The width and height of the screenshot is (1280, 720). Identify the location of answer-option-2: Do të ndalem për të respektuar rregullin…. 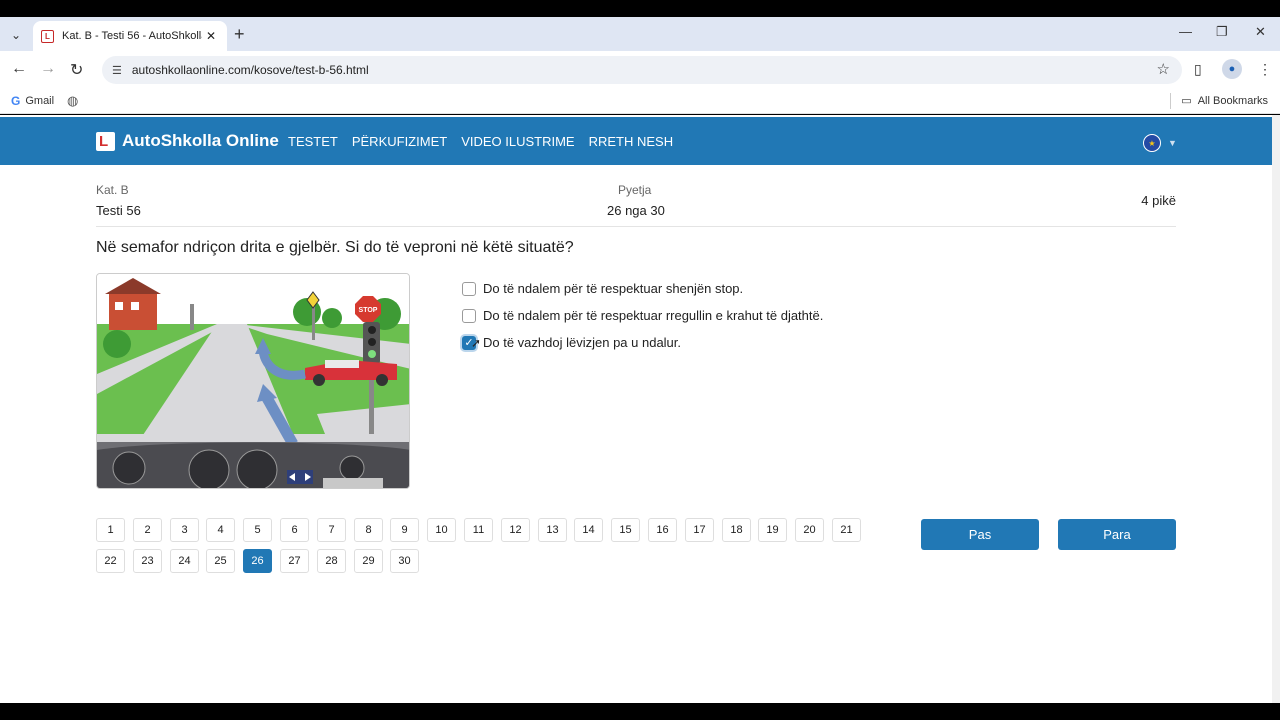
(642, 315).